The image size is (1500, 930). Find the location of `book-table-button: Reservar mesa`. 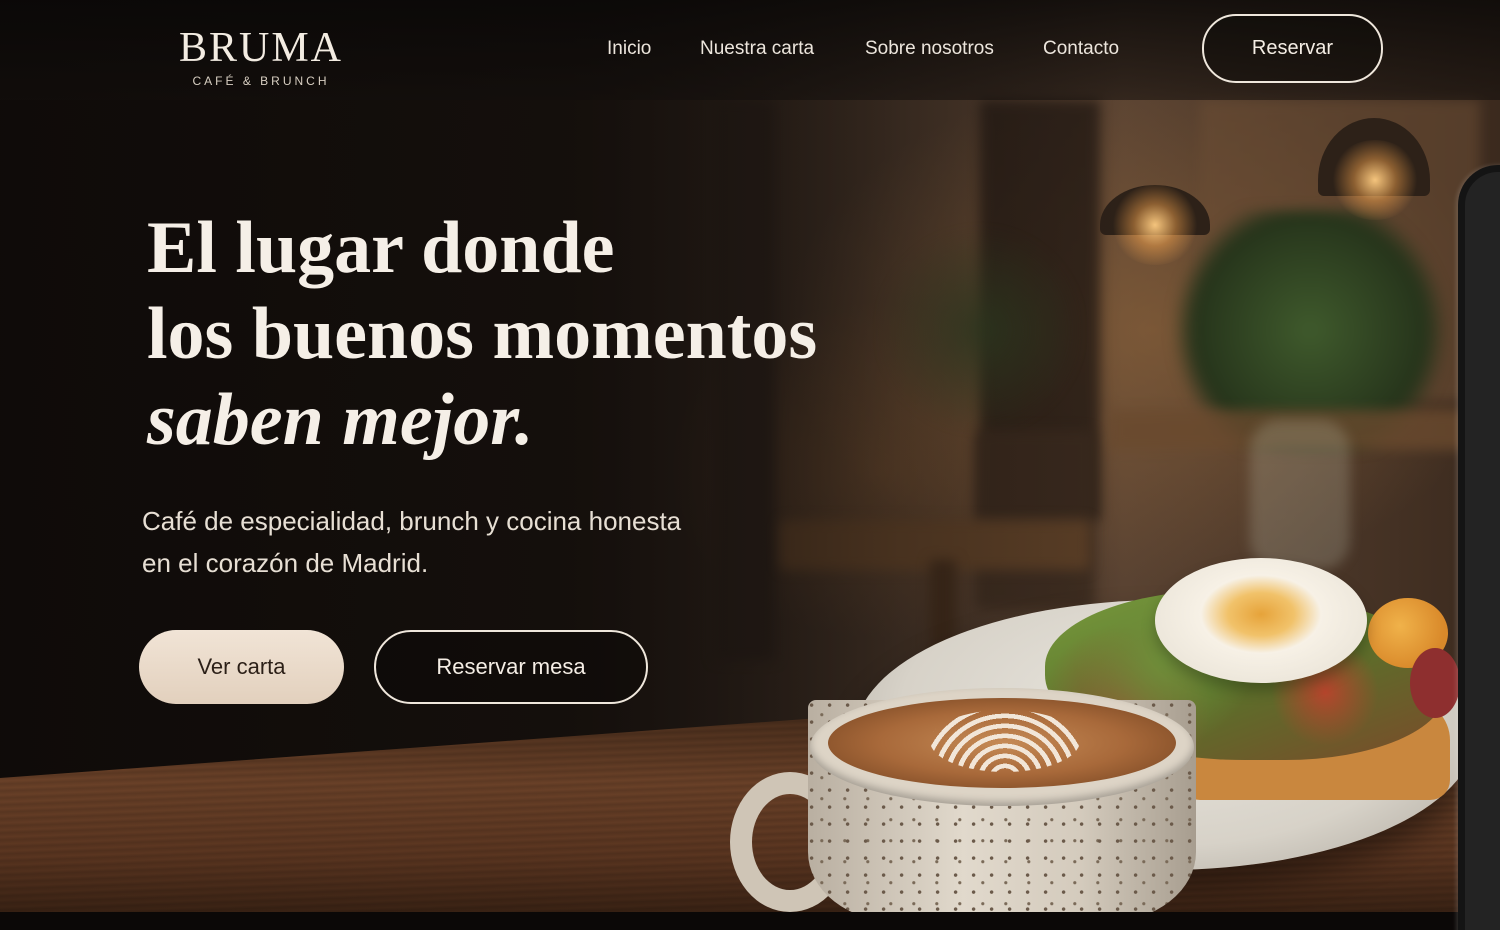

book-table-button: Reservar mesa is located at coordinates (511, 667).